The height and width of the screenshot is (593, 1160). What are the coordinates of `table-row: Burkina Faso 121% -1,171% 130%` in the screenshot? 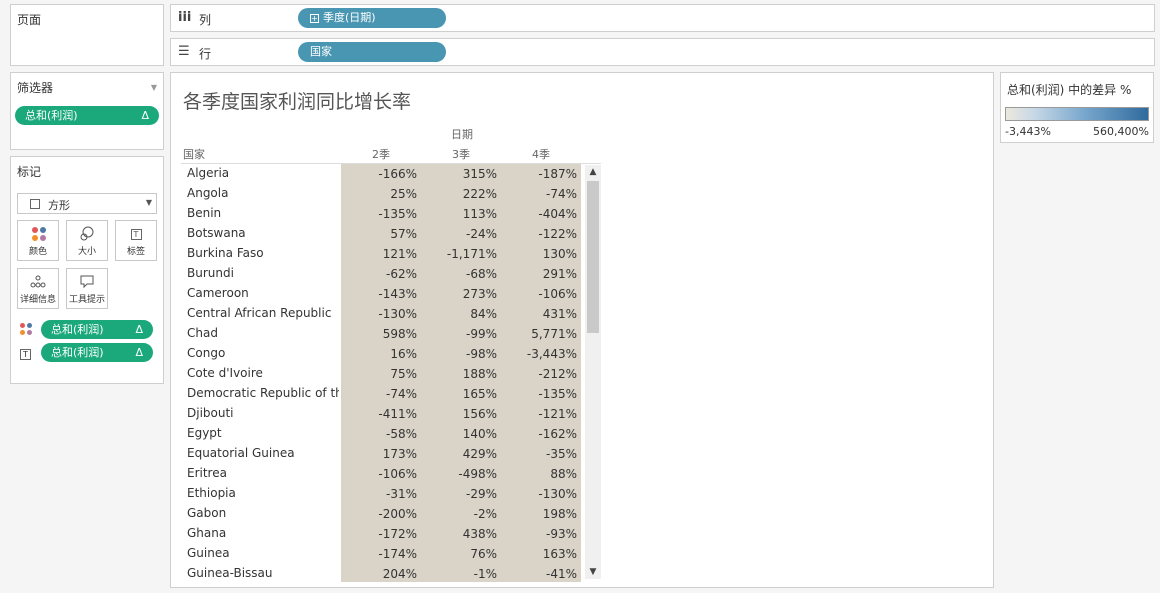 It's located at (391, 254).